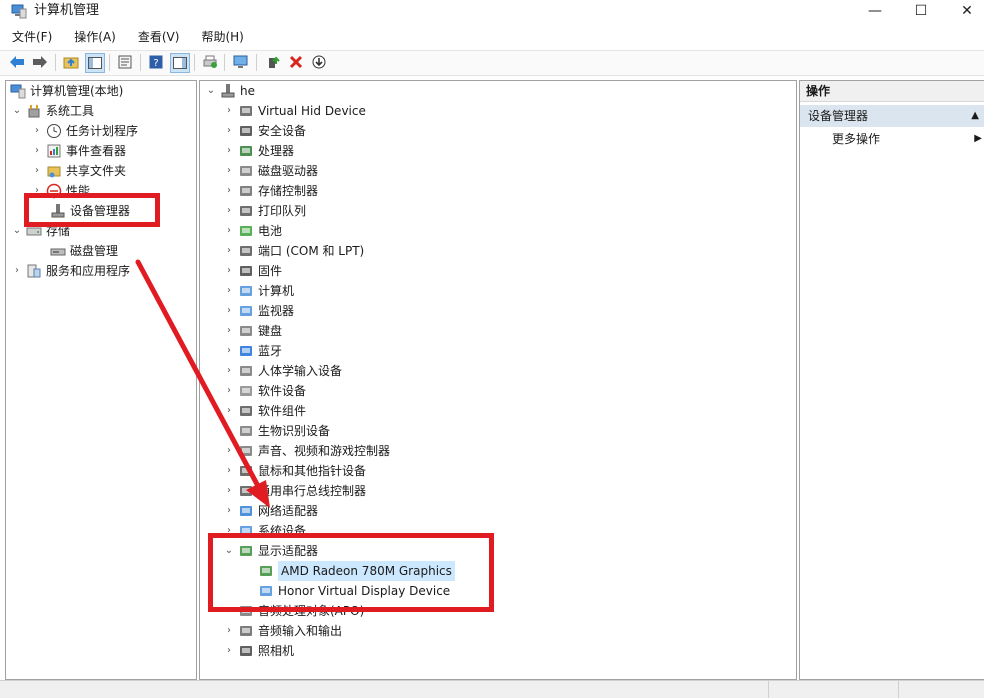 The width and height of the screenshot is (984, 698). What do you see at coordinates (156, 62) in the screenshot?
I see `help-icon: ?` at bounding box center [156, 62].